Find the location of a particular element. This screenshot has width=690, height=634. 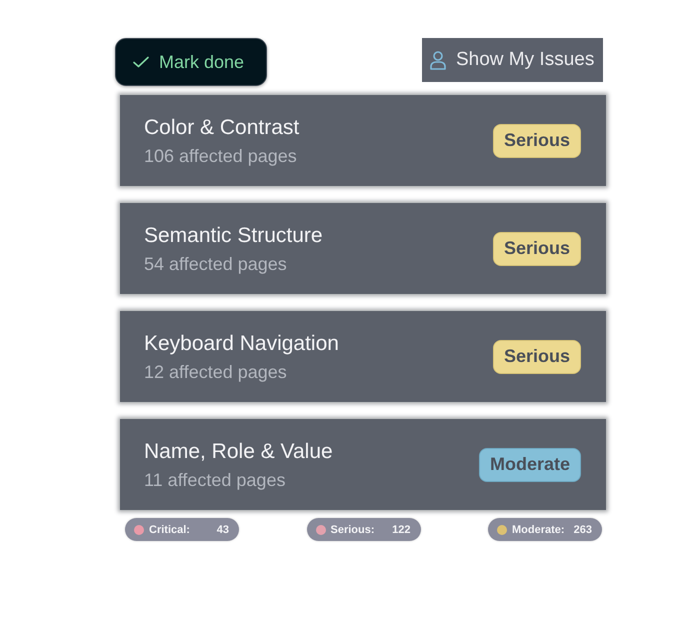

issue-title: Name, Role & Value is located at coordinates (238, 451).